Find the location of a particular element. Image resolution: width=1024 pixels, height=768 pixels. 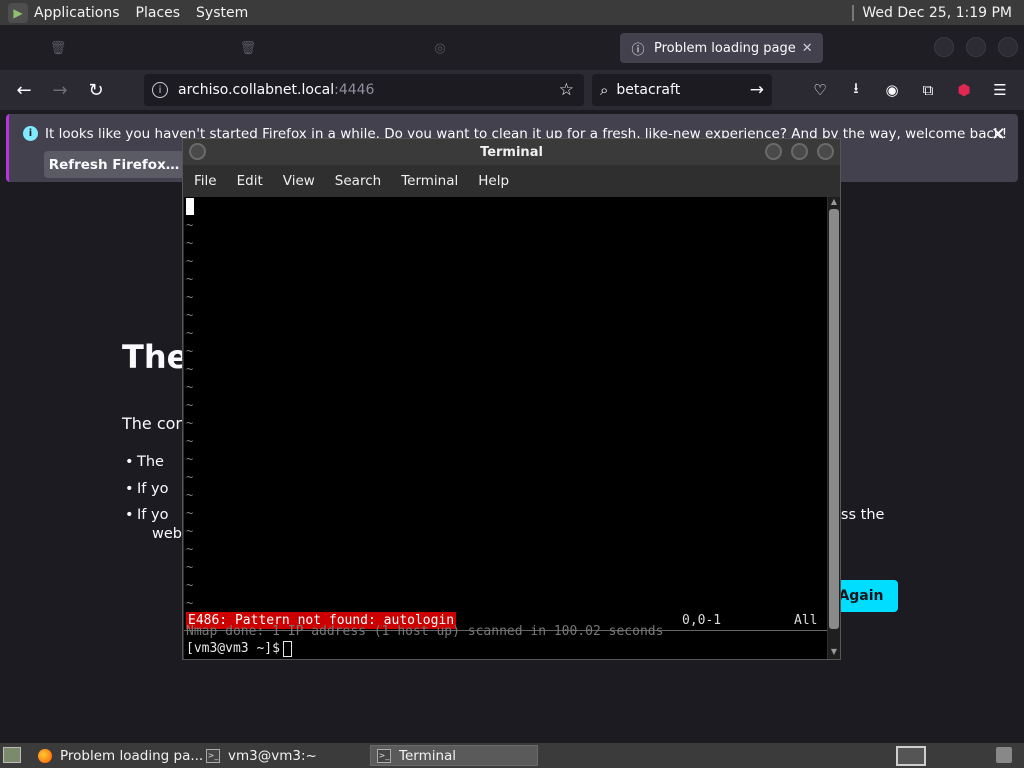

search-bar: ⌕ betacraft → is located at coordinates (682, 90).